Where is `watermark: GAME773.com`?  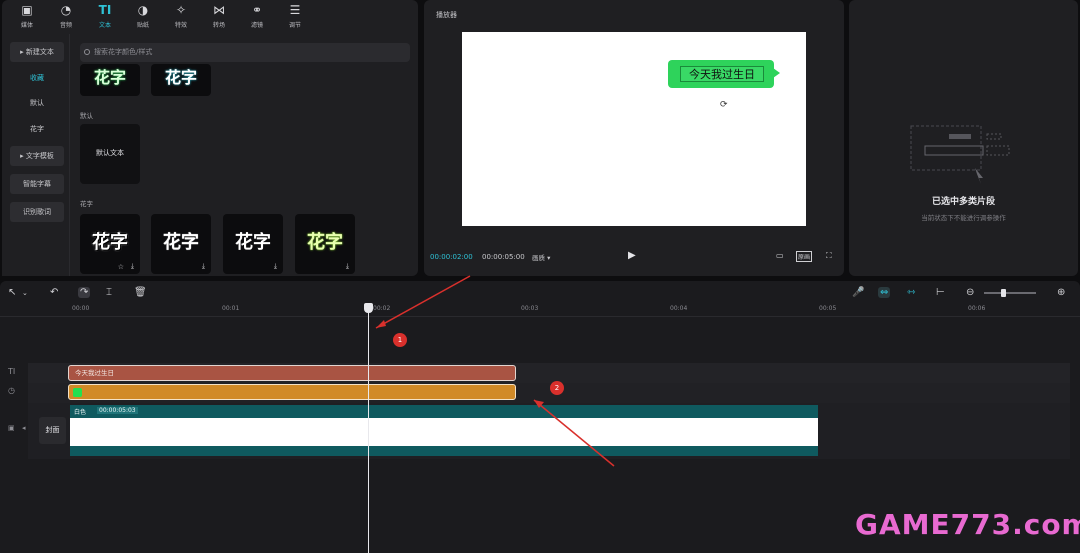
watermark: GAME773.com is located at coordinates (967, 524).